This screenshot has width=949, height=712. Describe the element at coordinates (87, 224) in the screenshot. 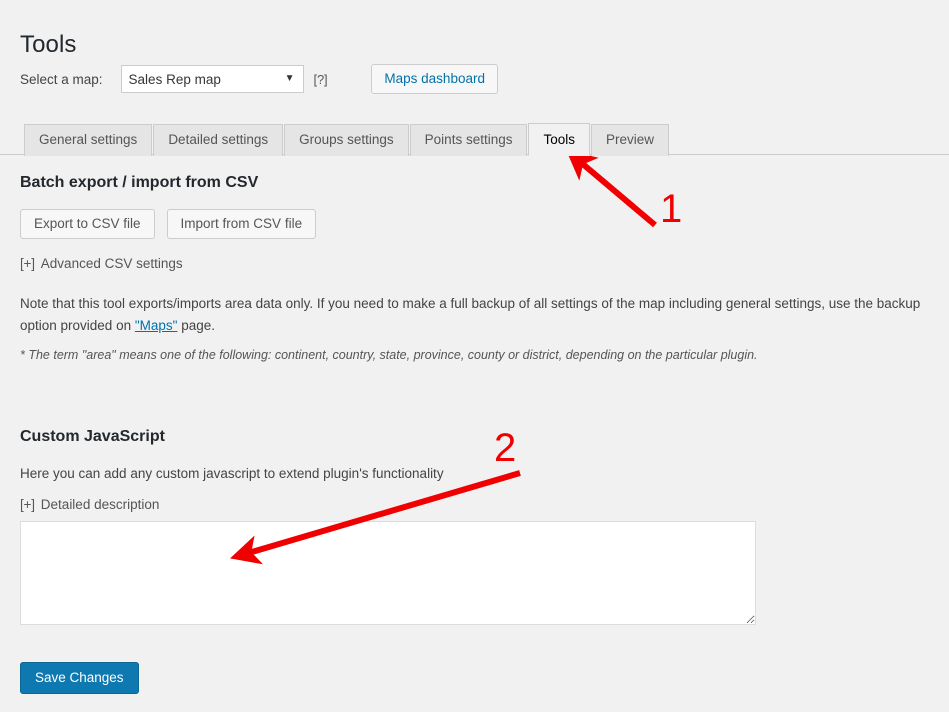

I see `export-to-csv-button: Export to CSV file` at that location.